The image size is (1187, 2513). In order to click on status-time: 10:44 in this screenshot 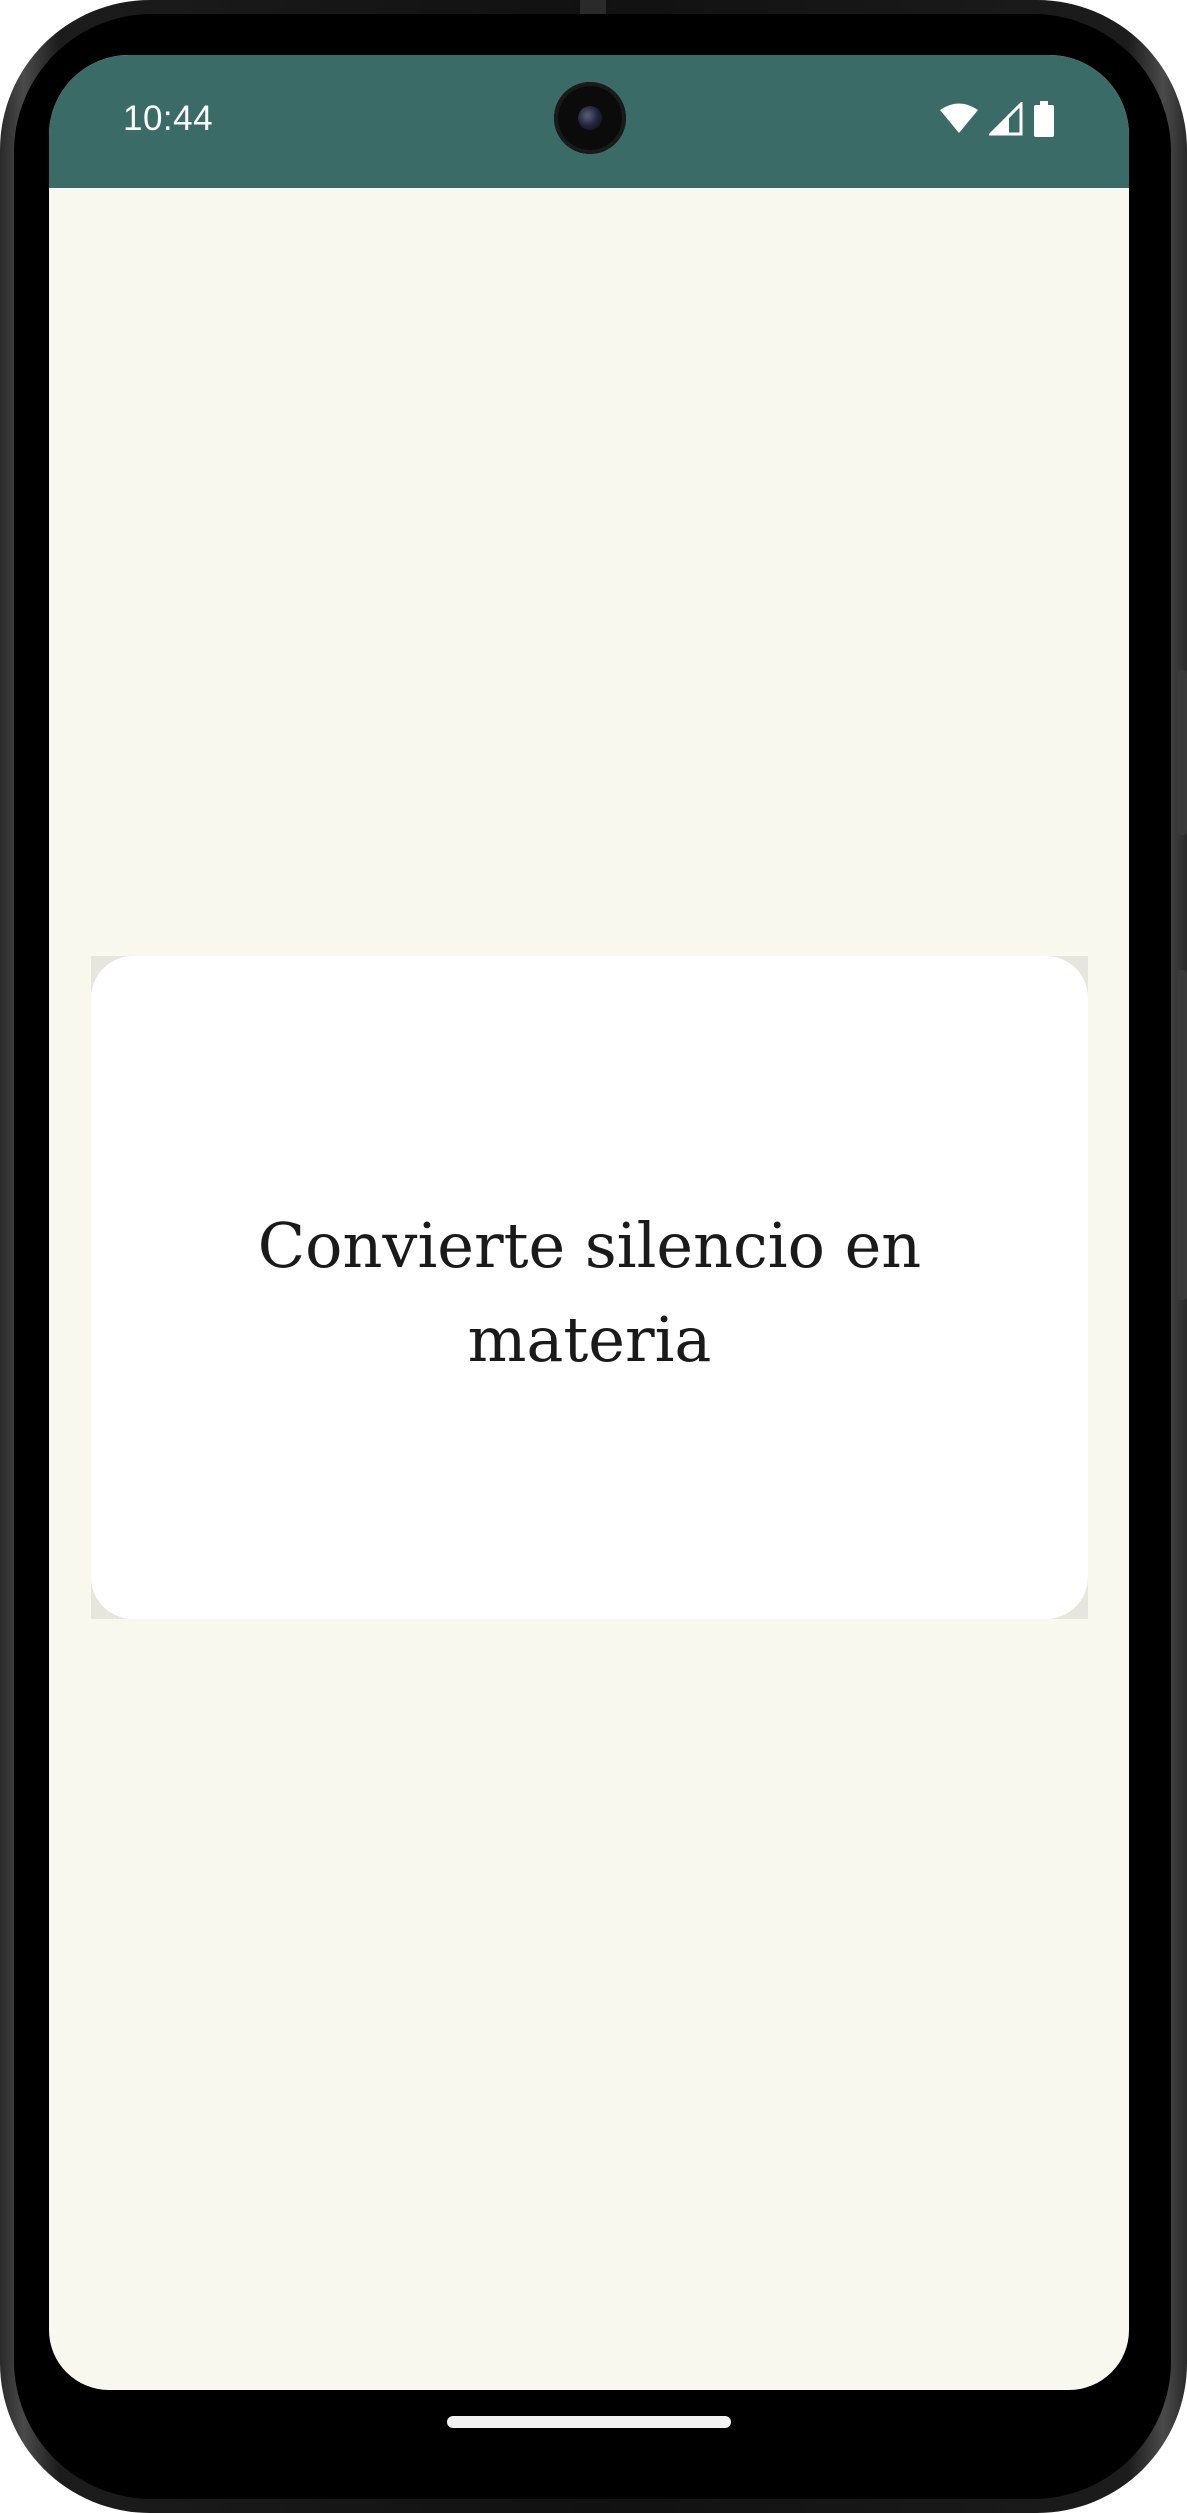, I will do `click(168, 118)`.